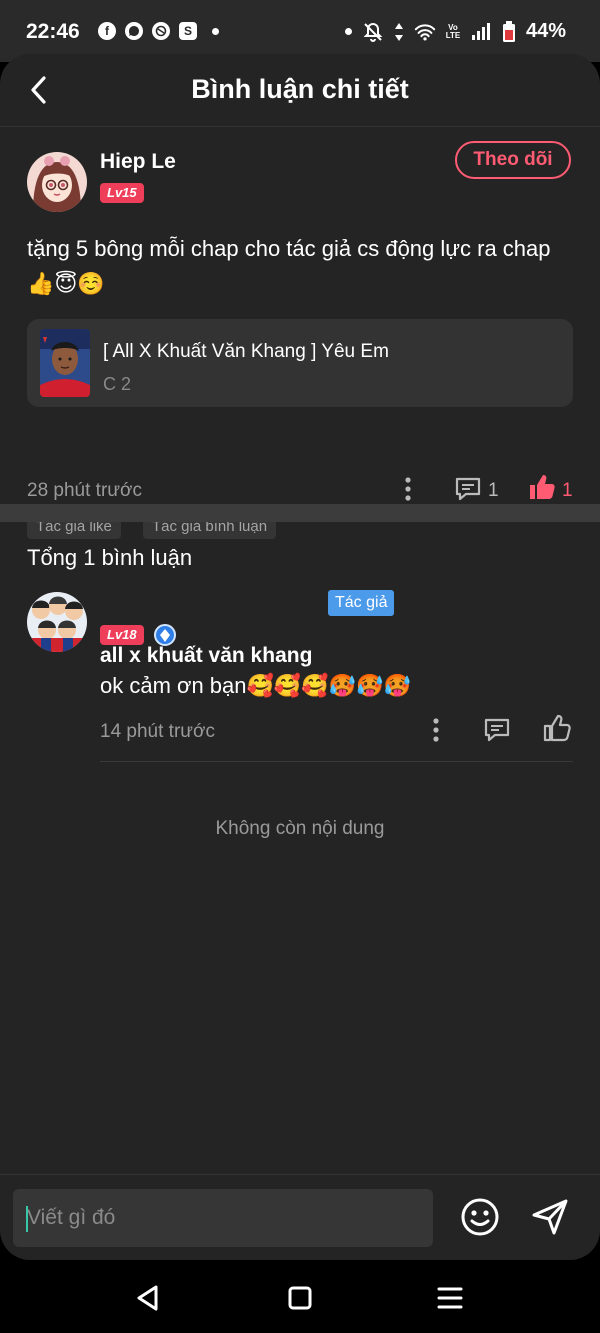 This screenshot has height=1333, width=600. What do you see at coordinates (513, 160) in the screenshot?
I see `follow-button: Theo dõi` at bounding box center [513, 160].